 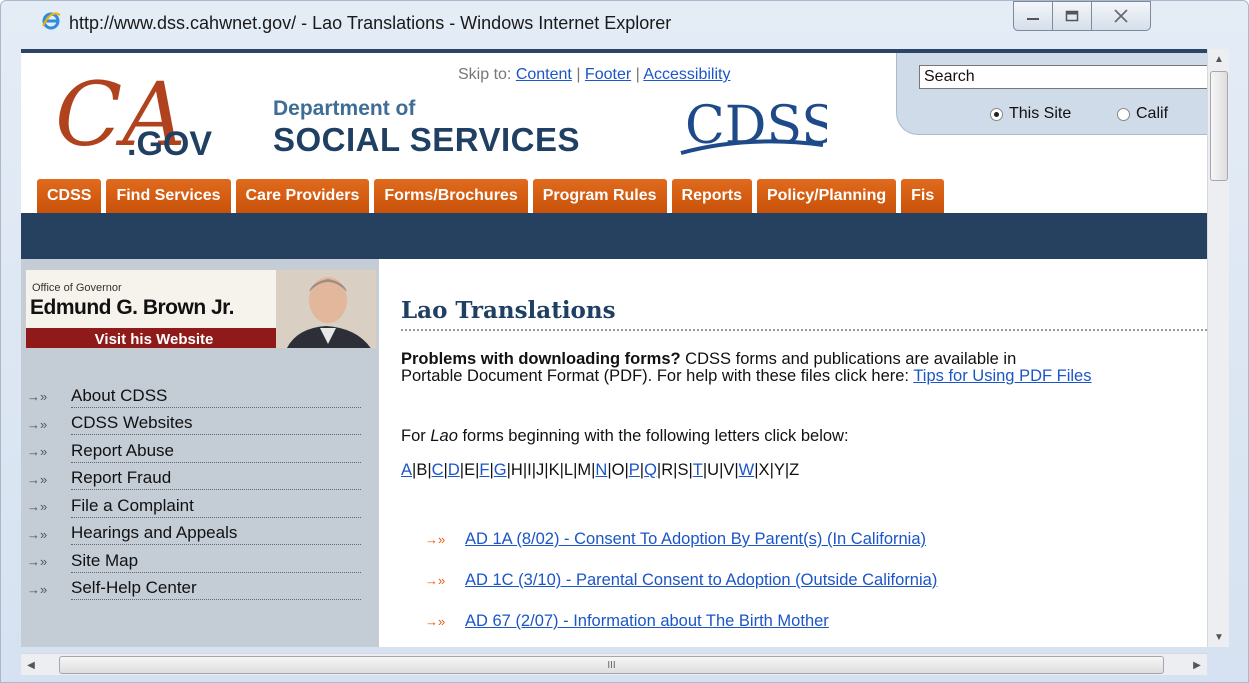 What do you see at coordinates (729, 470) in the screenshot?
I see `letter-v: V` at bounding box center [729, 470].